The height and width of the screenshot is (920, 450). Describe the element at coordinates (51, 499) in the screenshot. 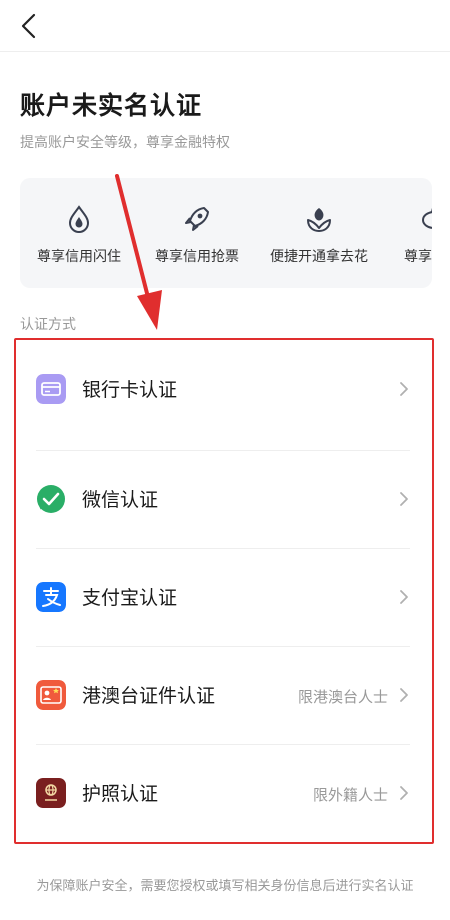

I see `wechat-icon` at that location.